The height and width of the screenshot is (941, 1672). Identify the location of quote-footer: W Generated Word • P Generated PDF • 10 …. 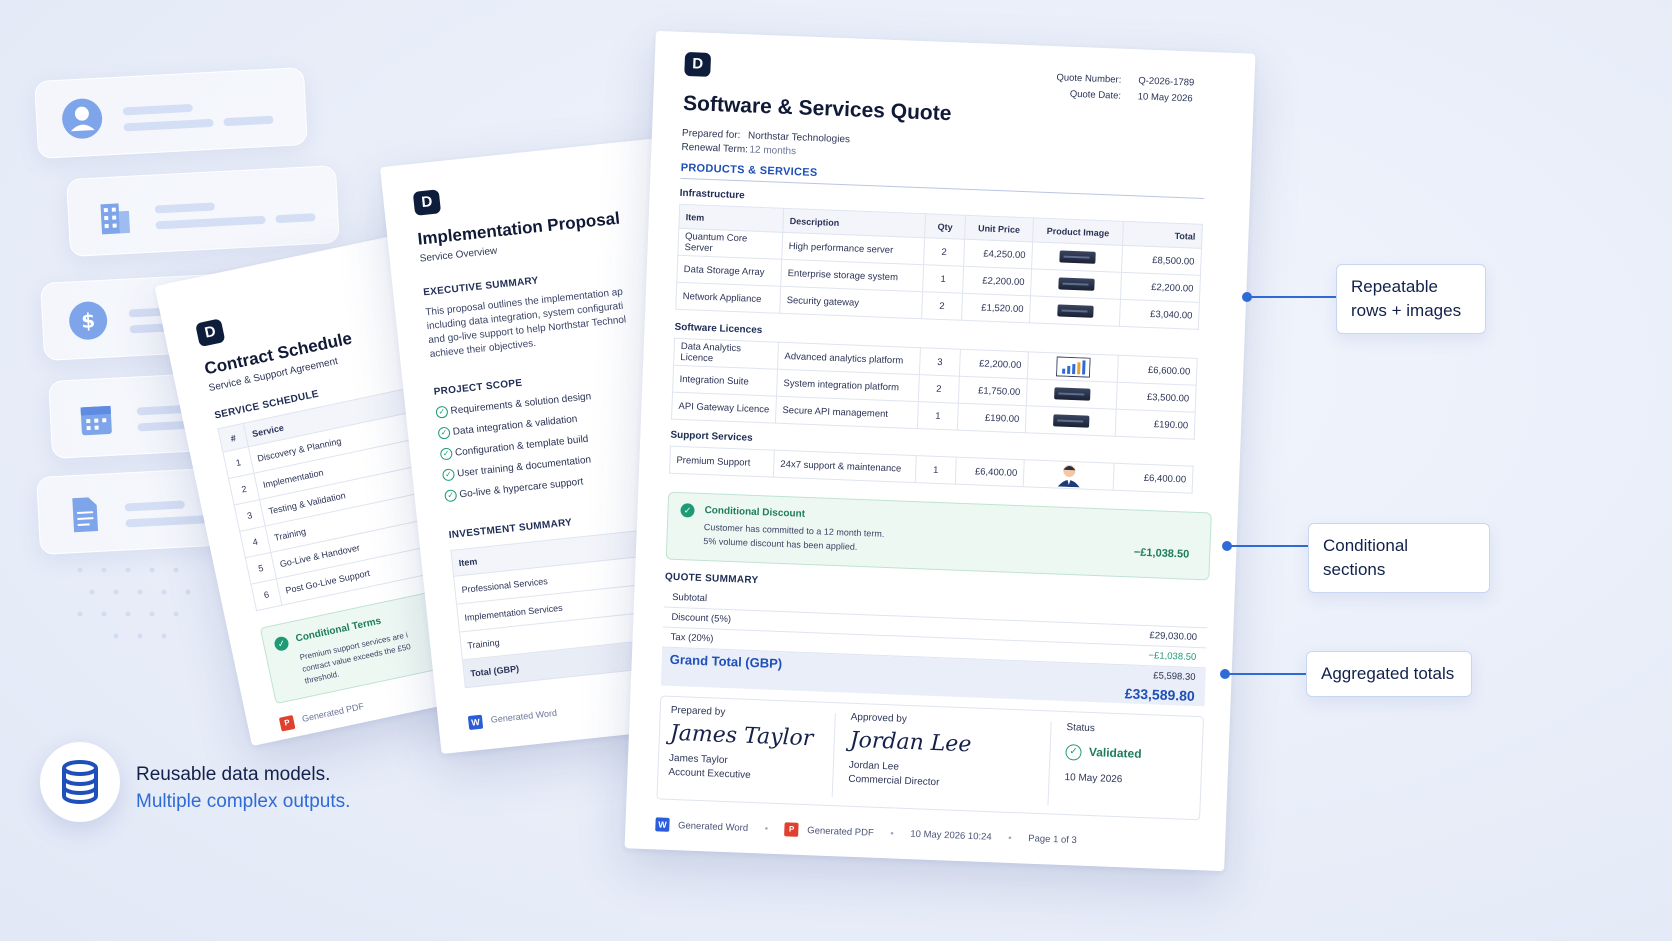
(866, 832).